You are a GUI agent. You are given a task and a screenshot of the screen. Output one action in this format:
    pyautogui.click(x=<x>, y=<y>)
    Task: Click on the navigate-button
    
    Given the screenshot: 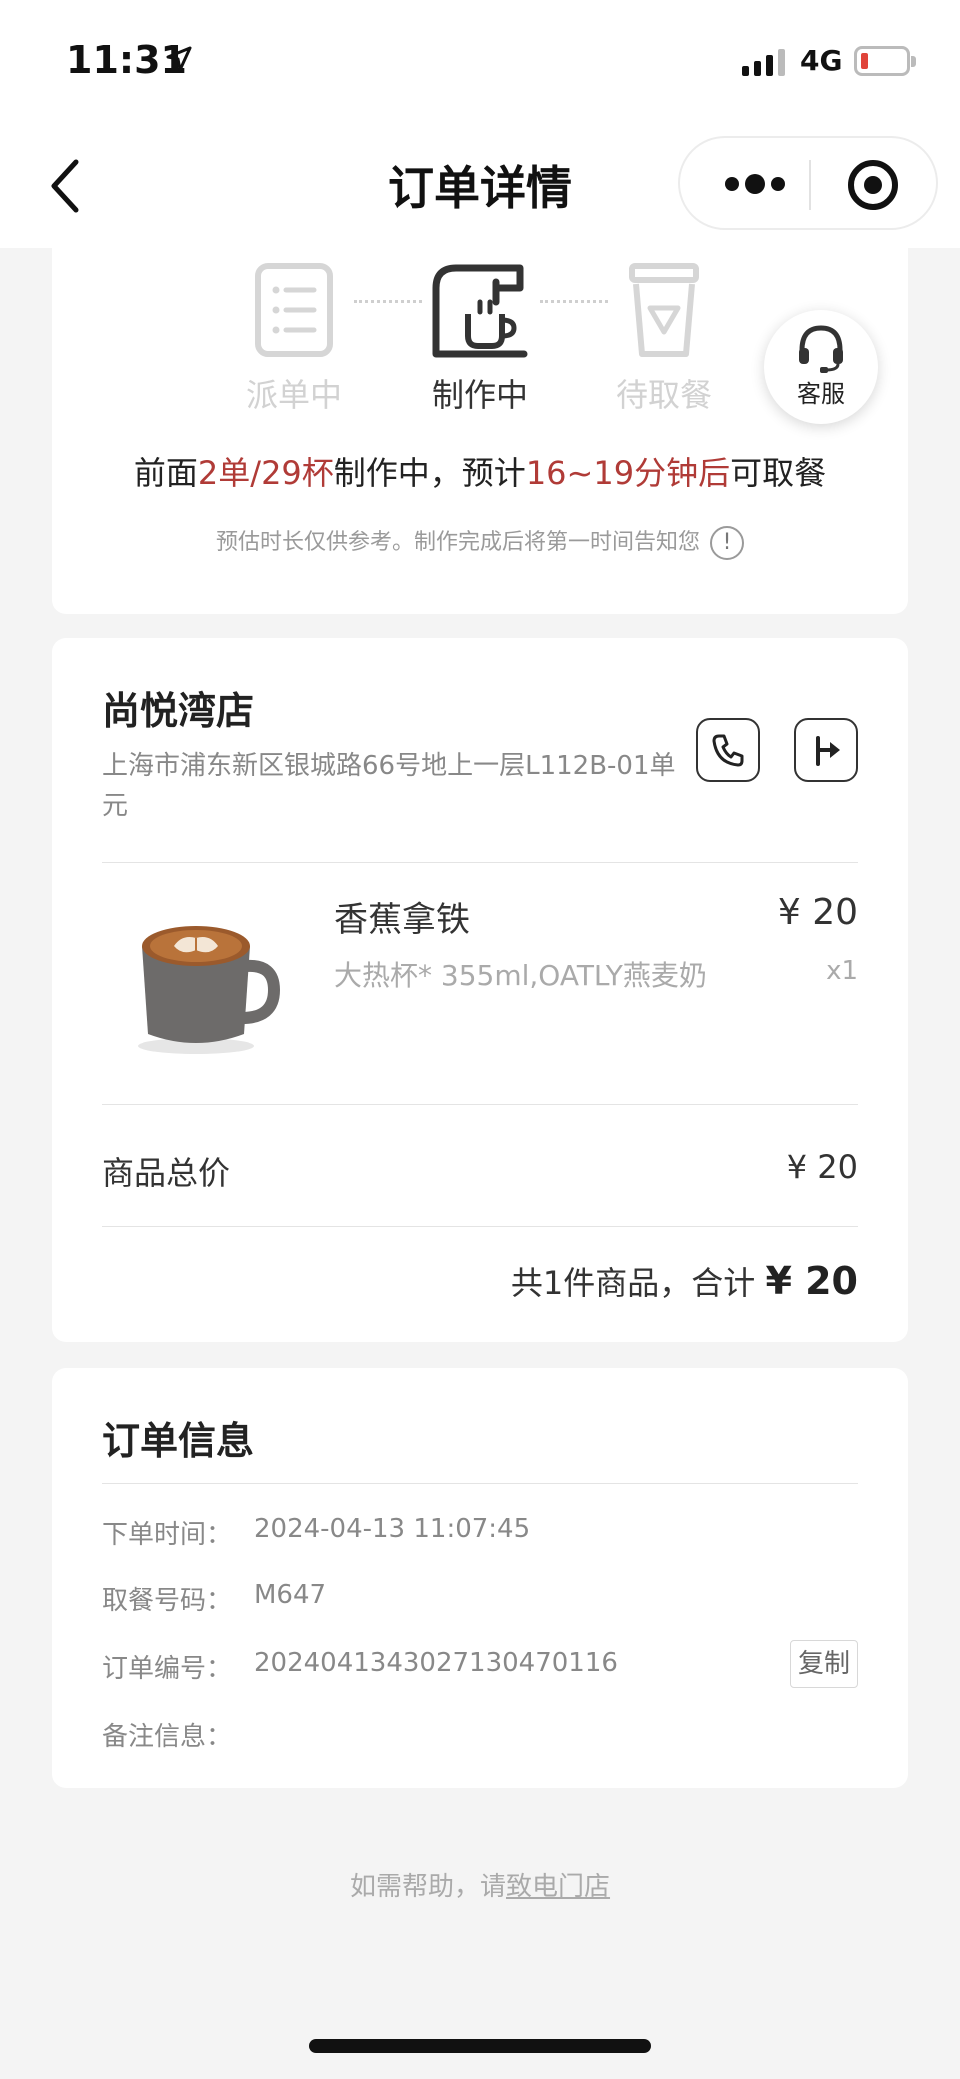 What is the action you would take?
    pyautogui.click(x=826, y=750)
    